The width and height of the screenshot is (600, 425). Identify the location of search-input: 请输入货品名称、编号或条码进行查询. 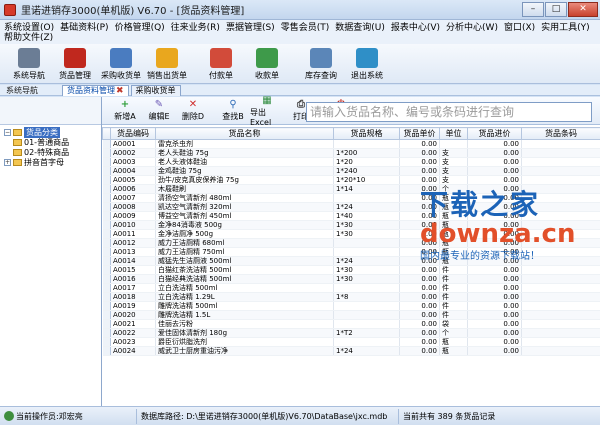
(449, 112).